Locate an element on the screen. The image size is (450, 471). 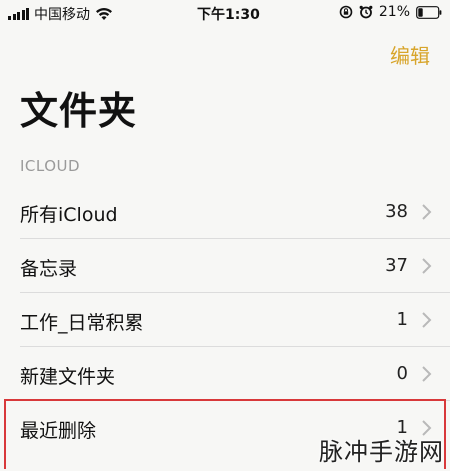
folder-count: 1 is located at coordinates (402, 319).